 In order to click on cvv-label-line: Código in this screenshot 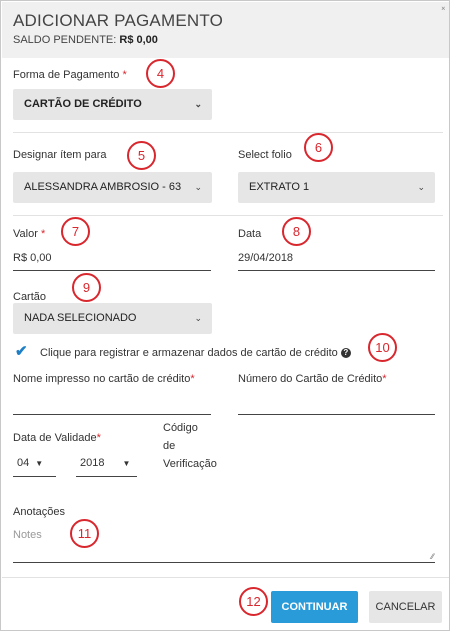, I will do `click(180, 428)`.